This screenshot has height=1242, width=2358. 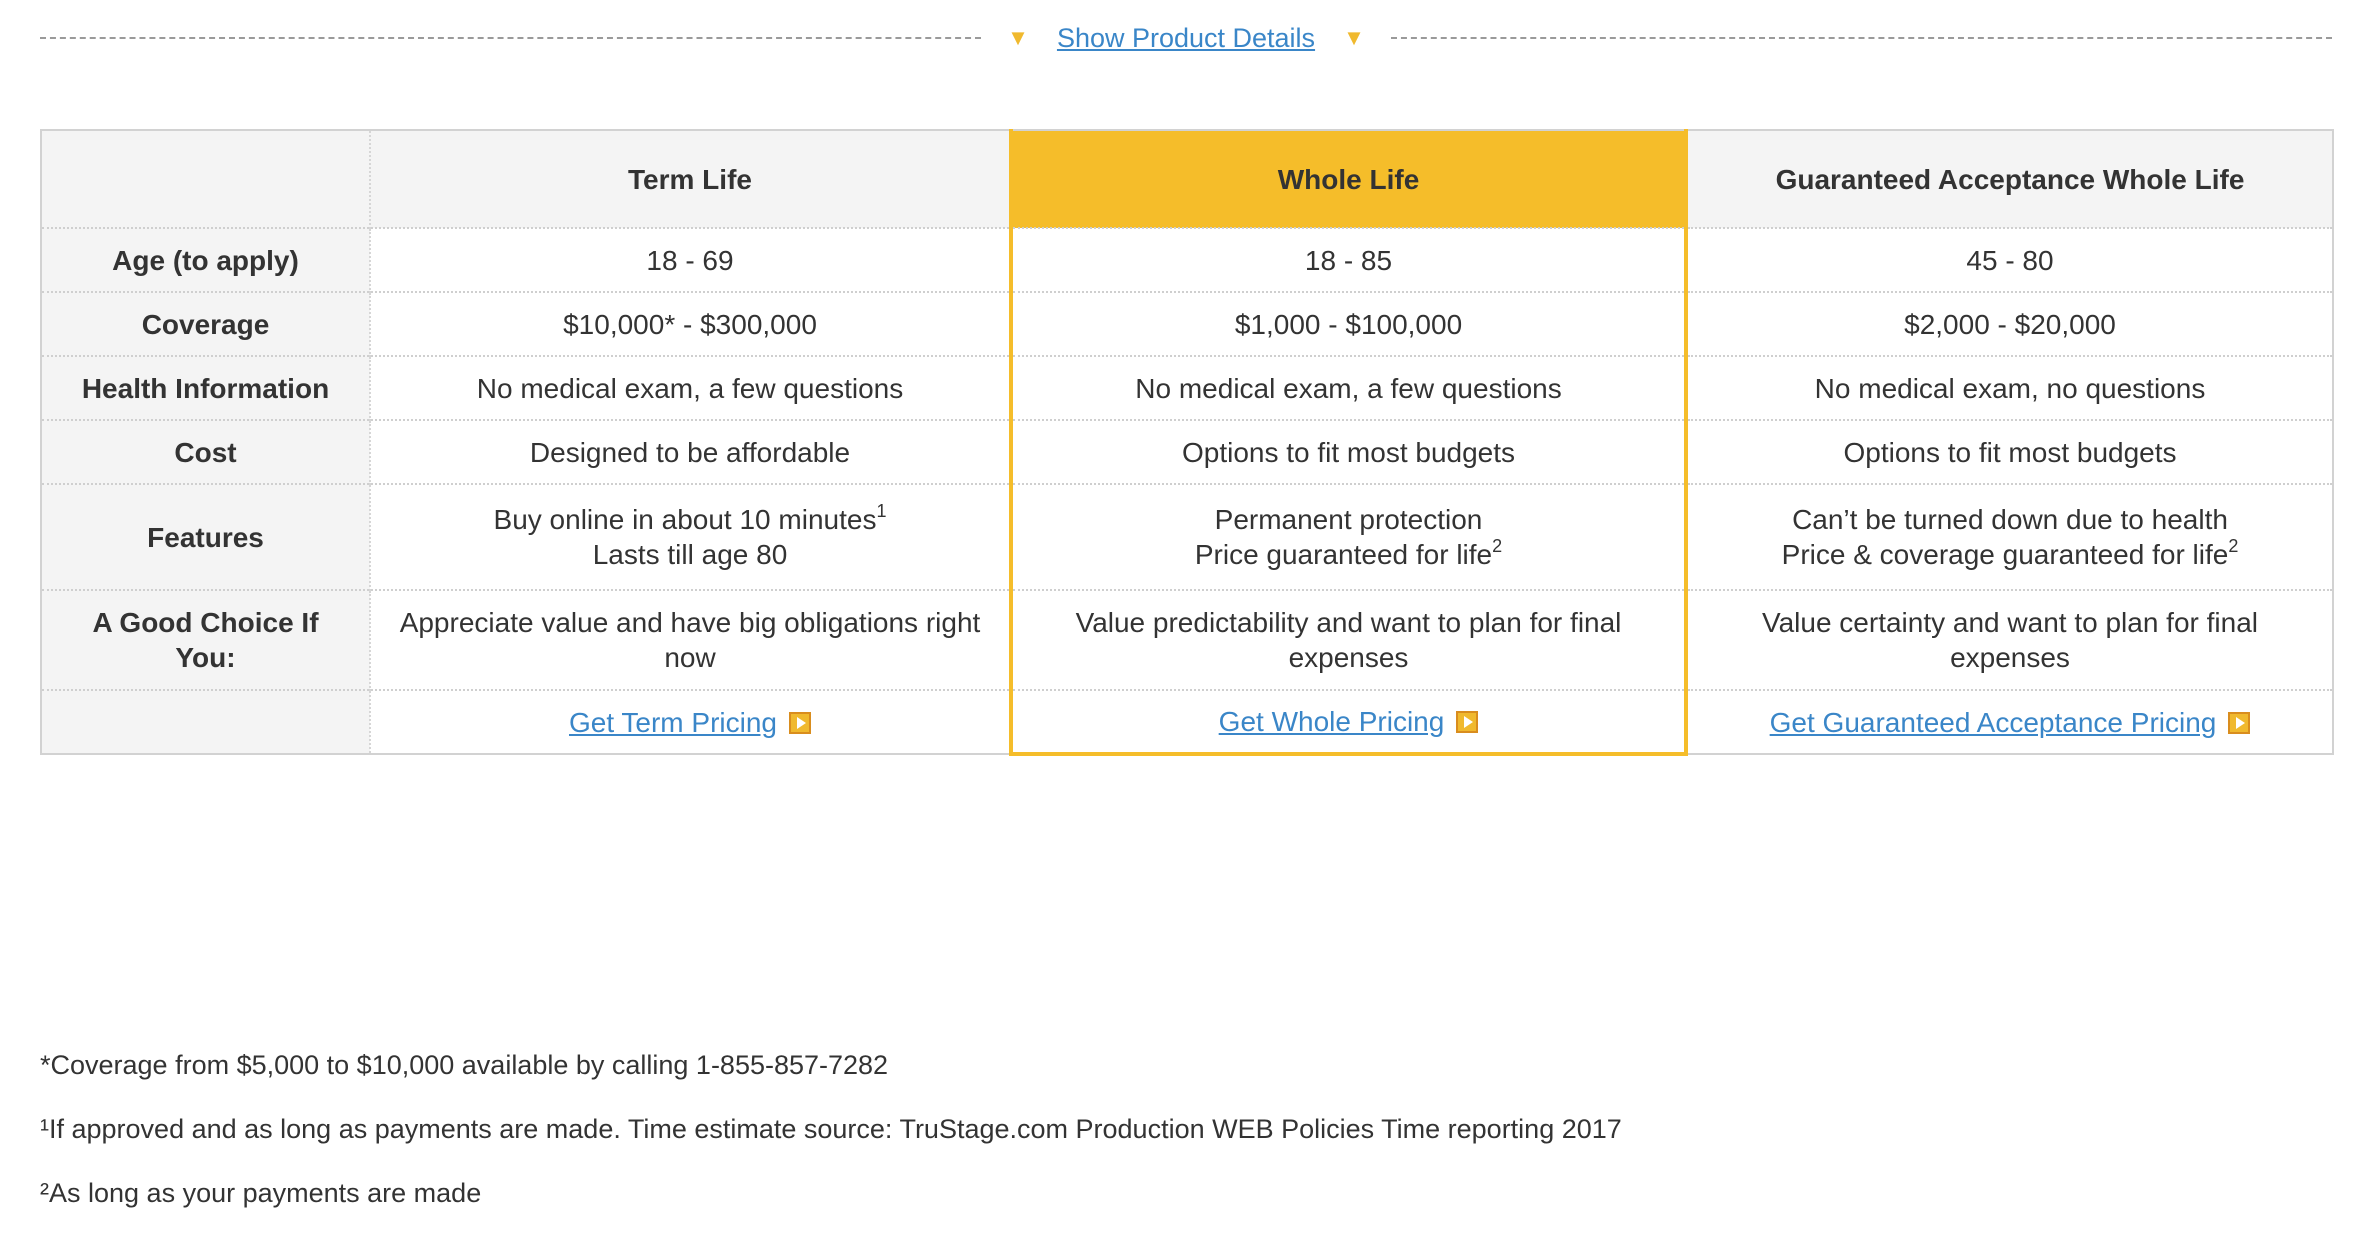 I want to click on row-label-coverage: Coverage, so click(x=205, y=323).